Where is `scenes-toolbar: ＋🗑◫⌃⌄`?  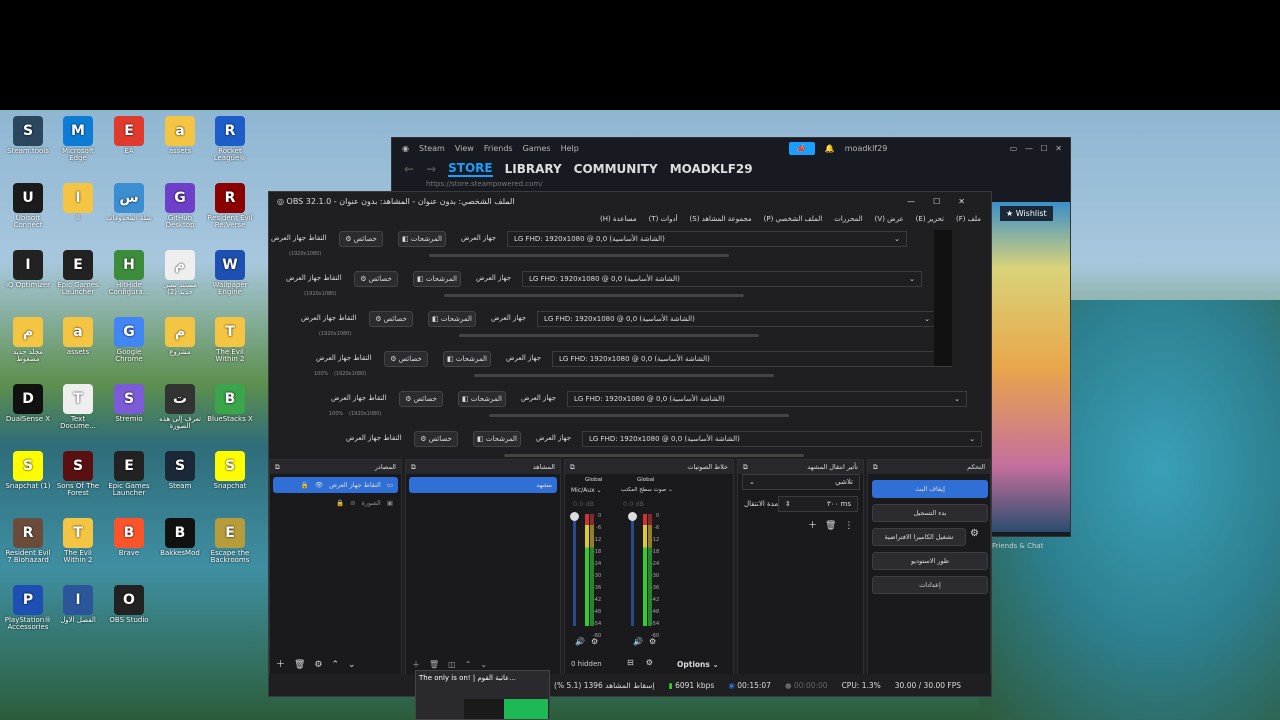
scenes-toolbar: ＋🗑◫⌃⌄ is located at coordinates (454, 664).